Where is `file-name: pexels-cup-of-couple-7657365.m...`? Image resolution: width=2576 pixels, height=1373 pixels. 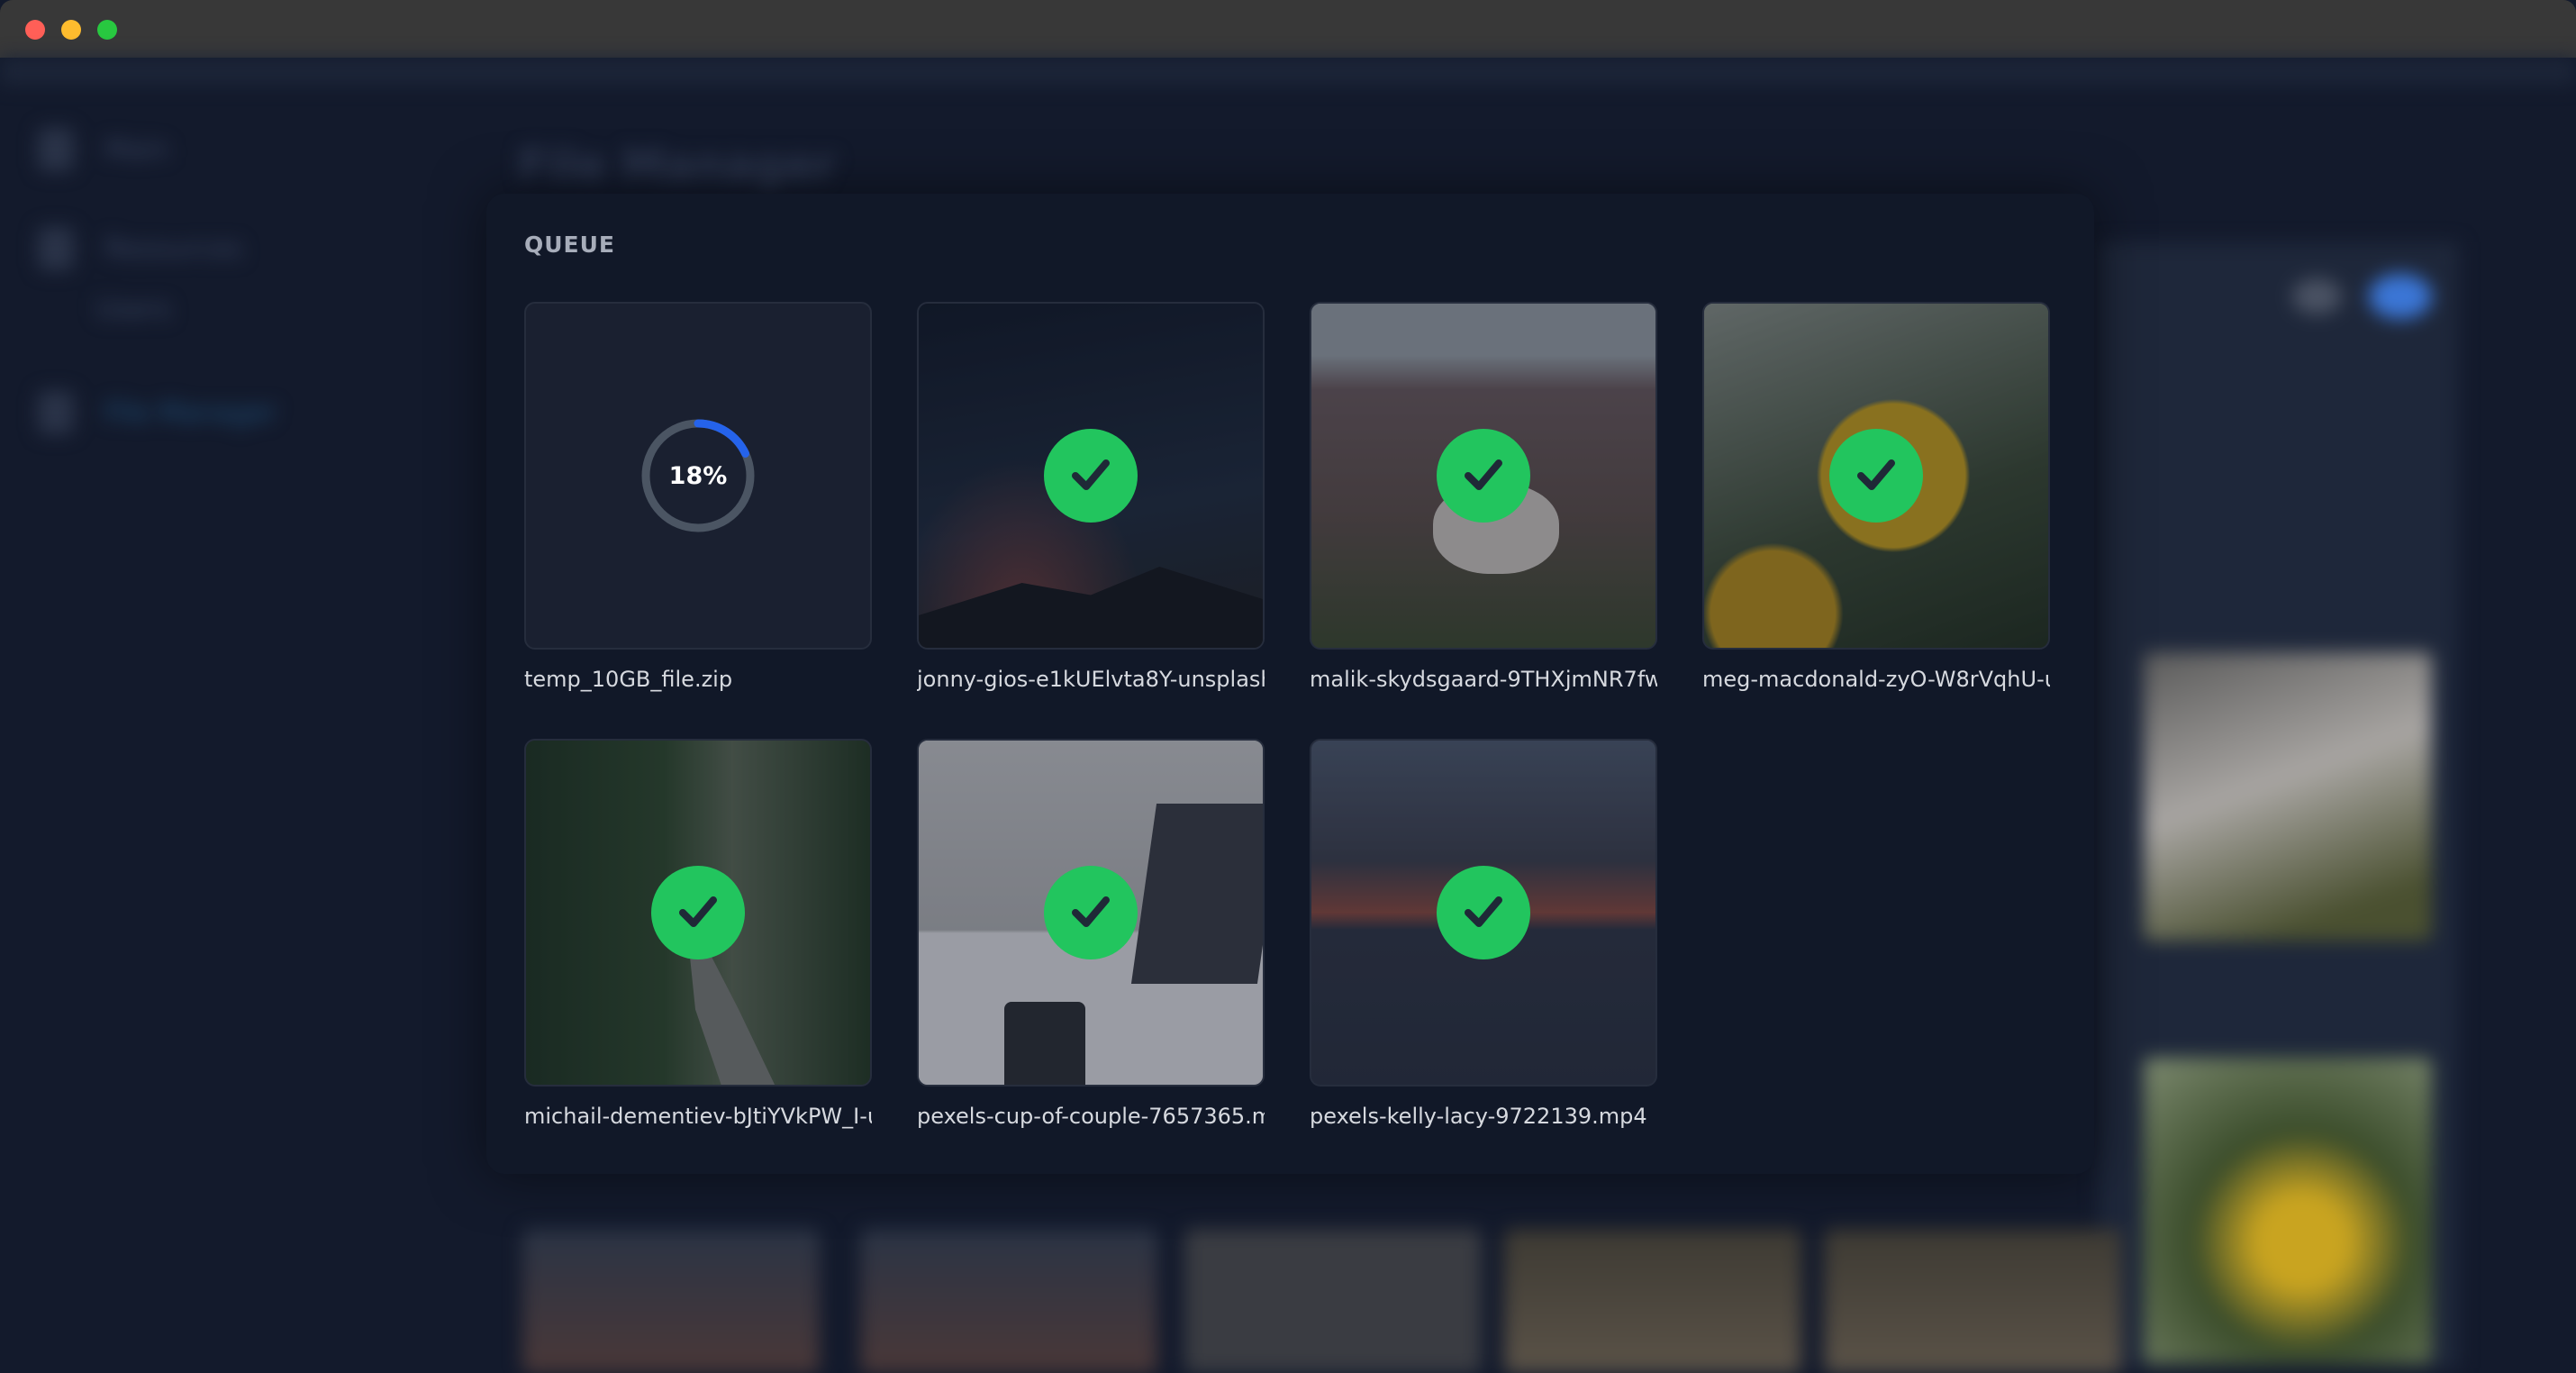
file-name: pexels-cup-of-couple-7657365.m... is located at coordinates (1091, 1116).